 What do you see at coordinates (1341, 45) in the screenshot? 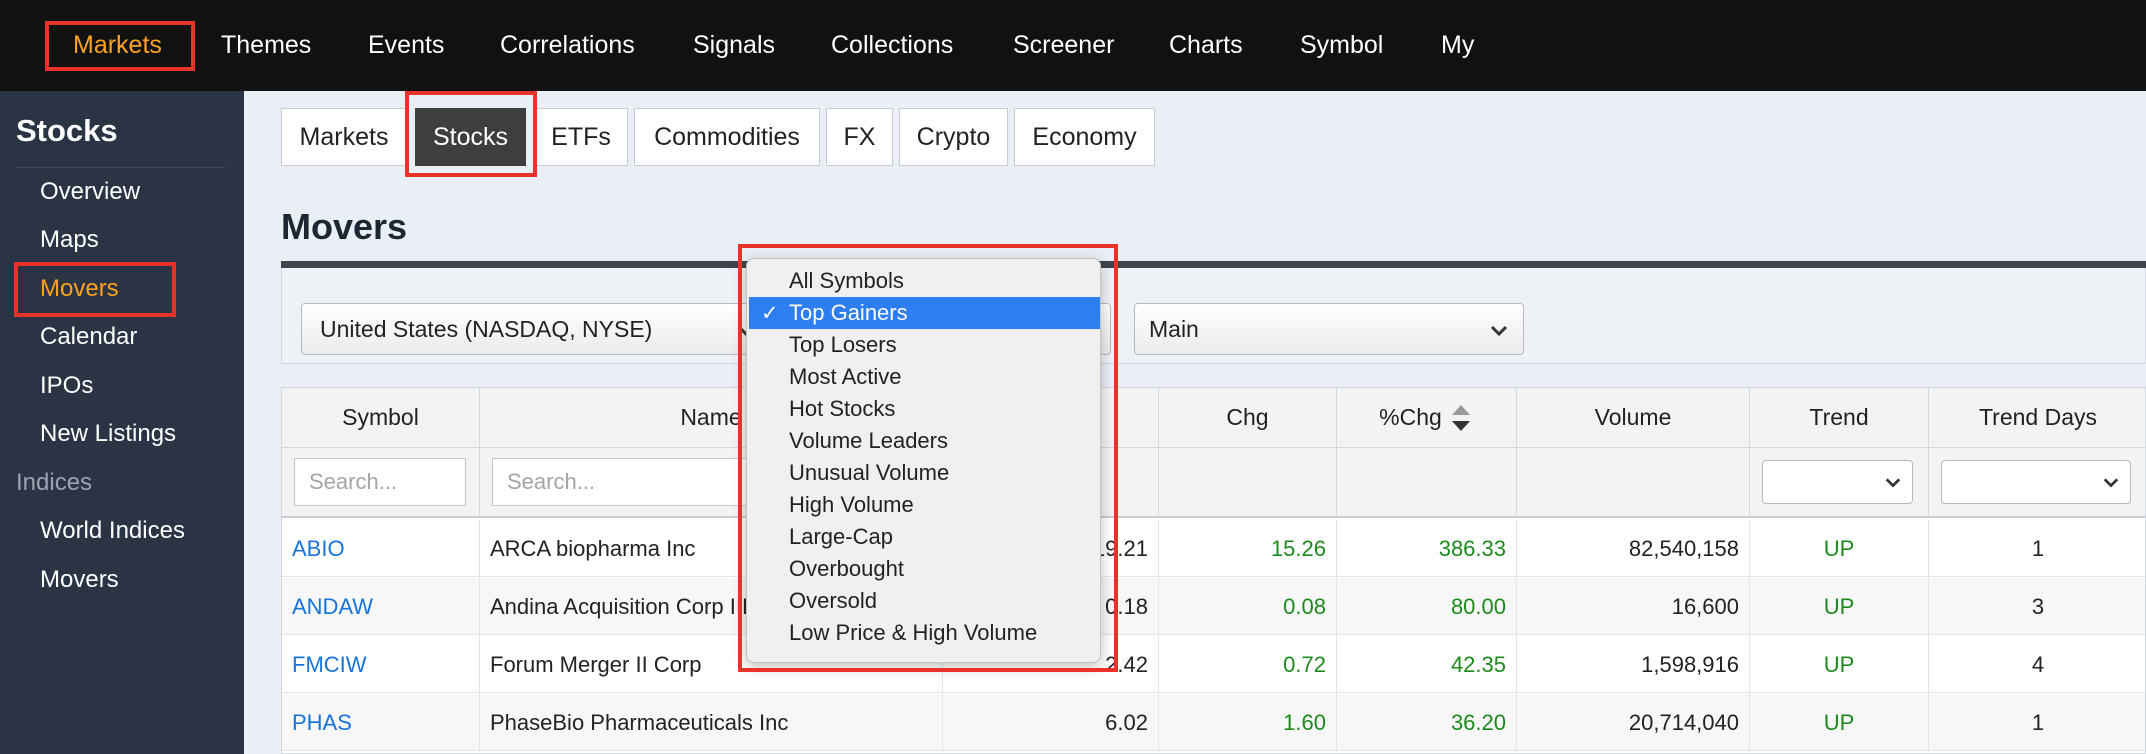
I see `nav-symbol: Symbol` at bounding box center [1341, 45].